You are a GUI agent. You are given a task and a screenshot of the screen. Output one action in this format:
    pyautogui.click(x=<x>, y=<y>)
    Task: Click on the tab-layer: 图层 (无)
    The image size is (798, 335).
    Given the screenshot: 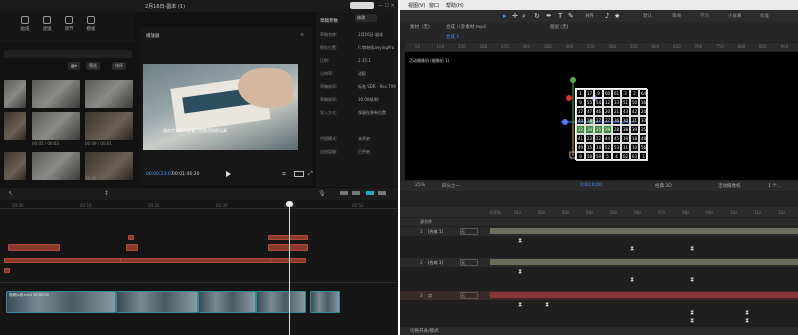 What is the action you would take?
    pyautogui.click(x=559, y=27)
    